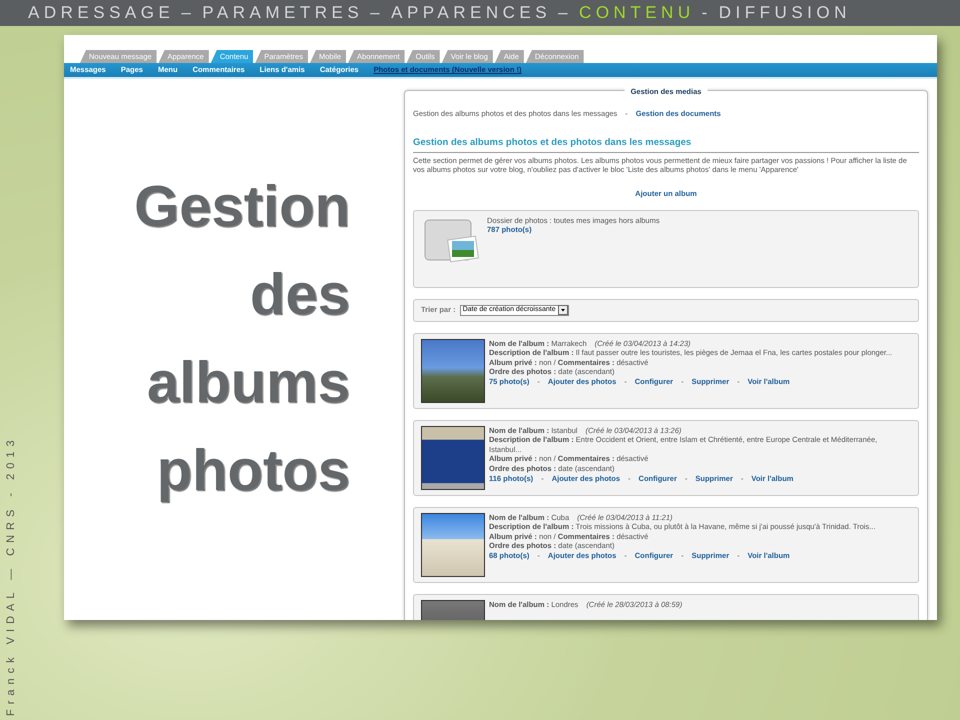  I want to click on step-label: DIFFUSION, so click(784, 12).